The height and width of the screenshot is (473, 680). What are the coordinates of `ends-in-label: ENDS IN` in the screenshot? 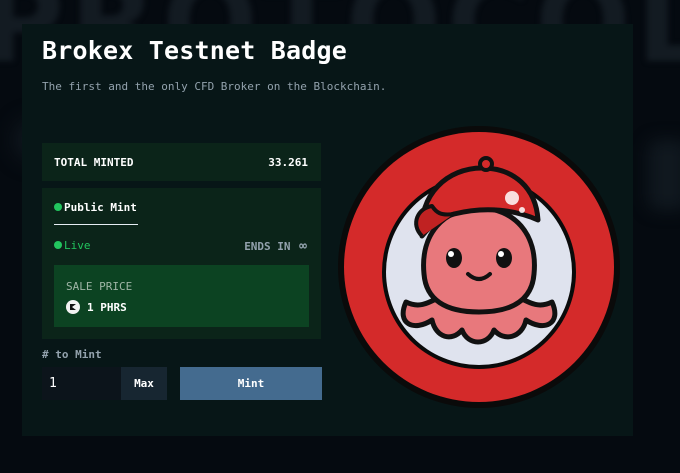 It's located at (267, 246).